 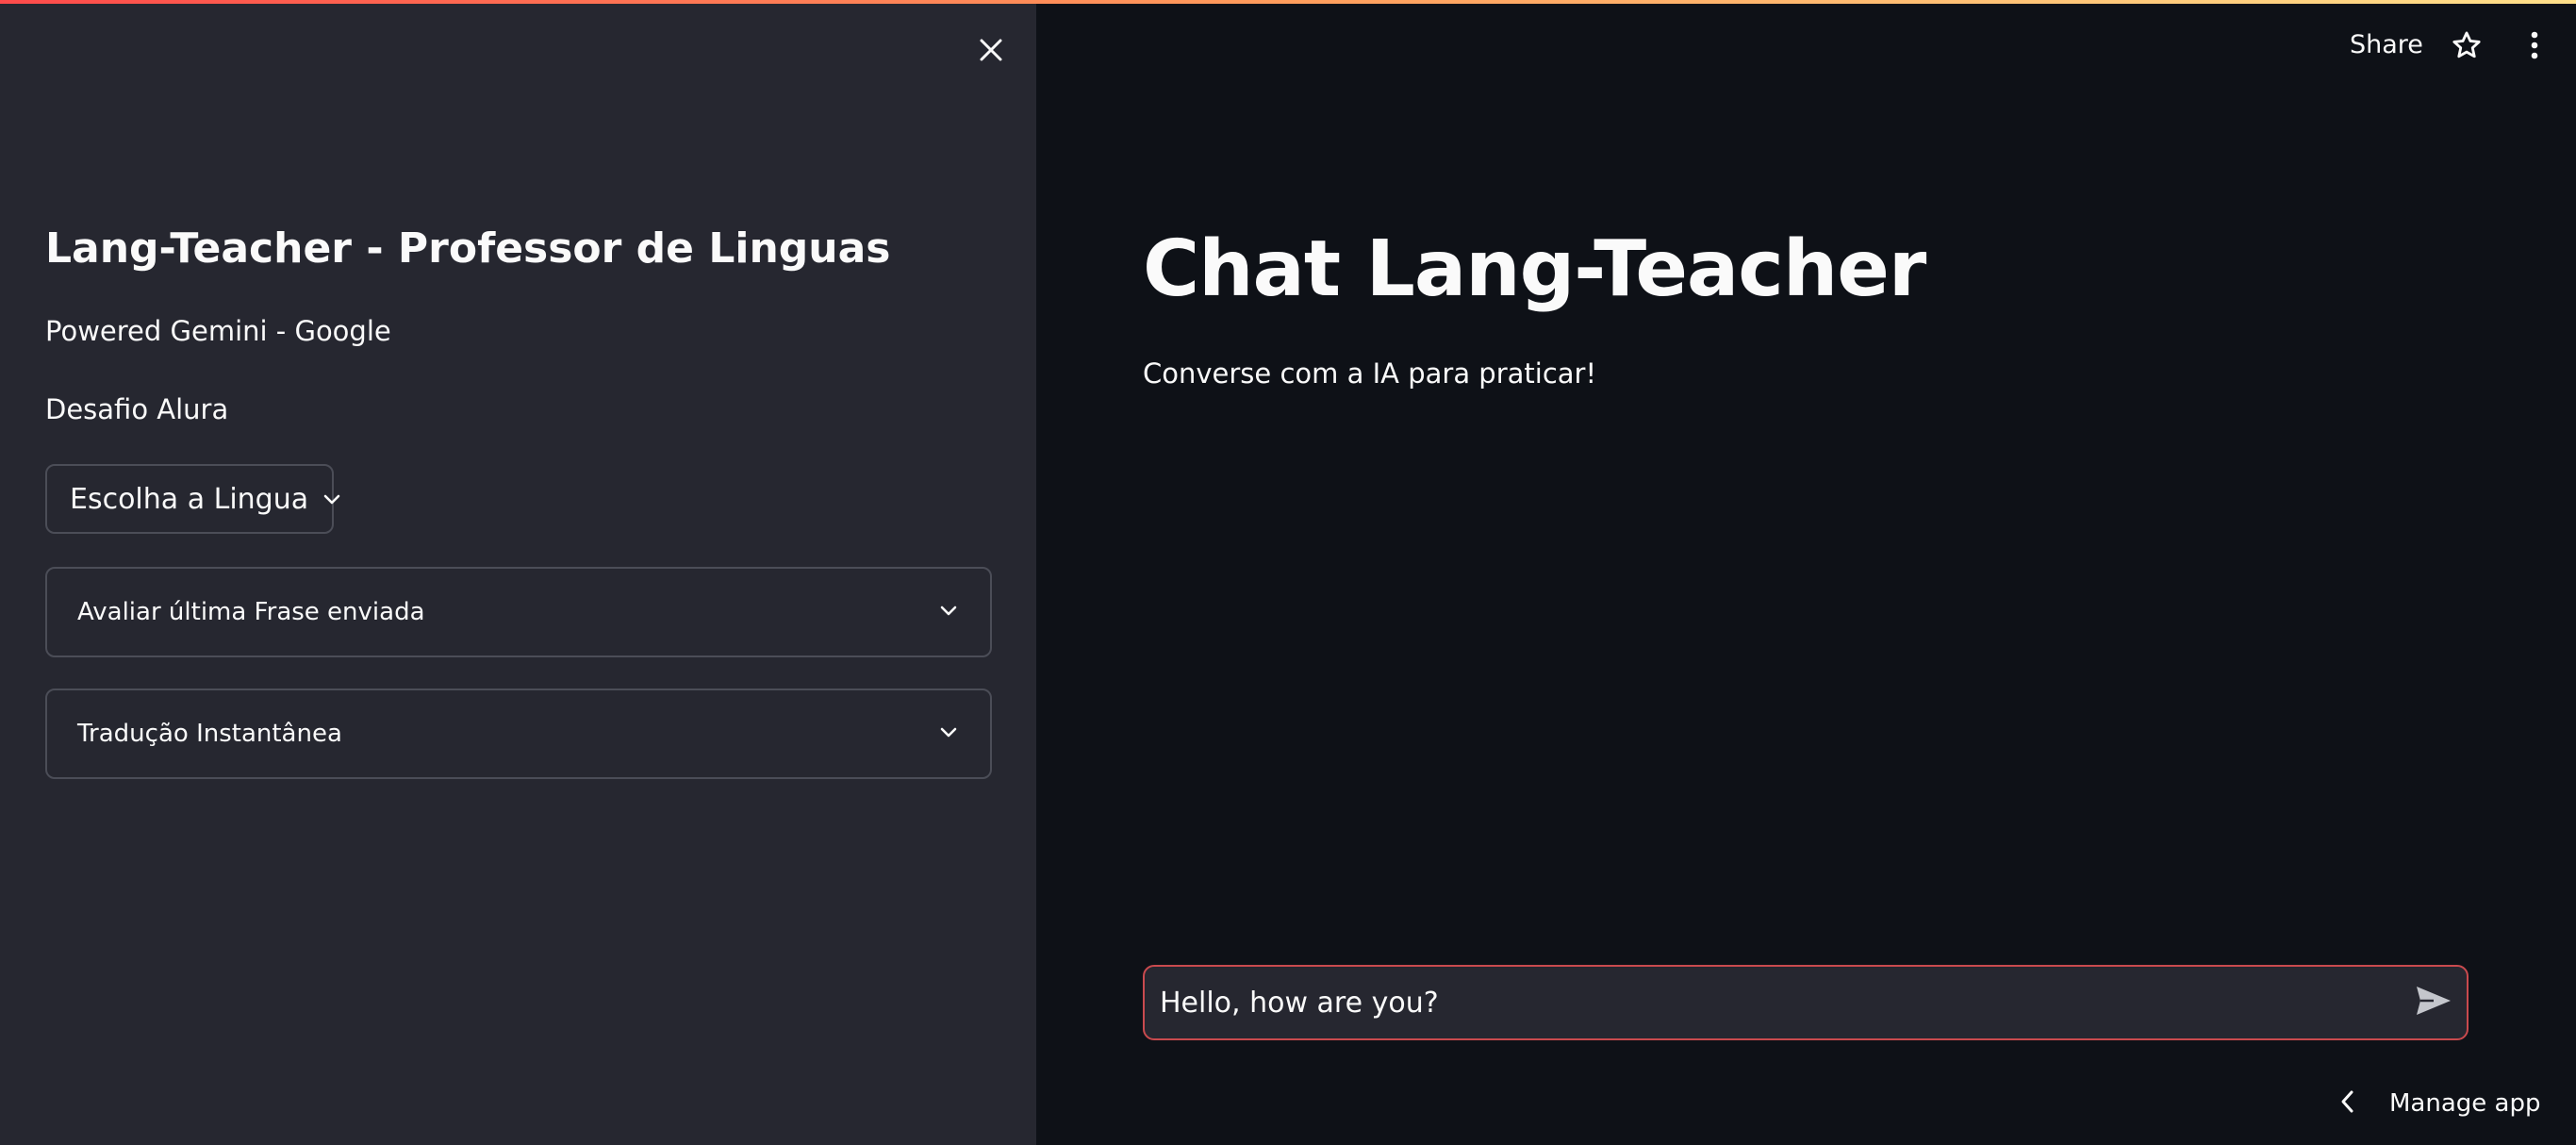 I want to click on expander-label: Tradução Instantânea, so click(x=209, y=734).